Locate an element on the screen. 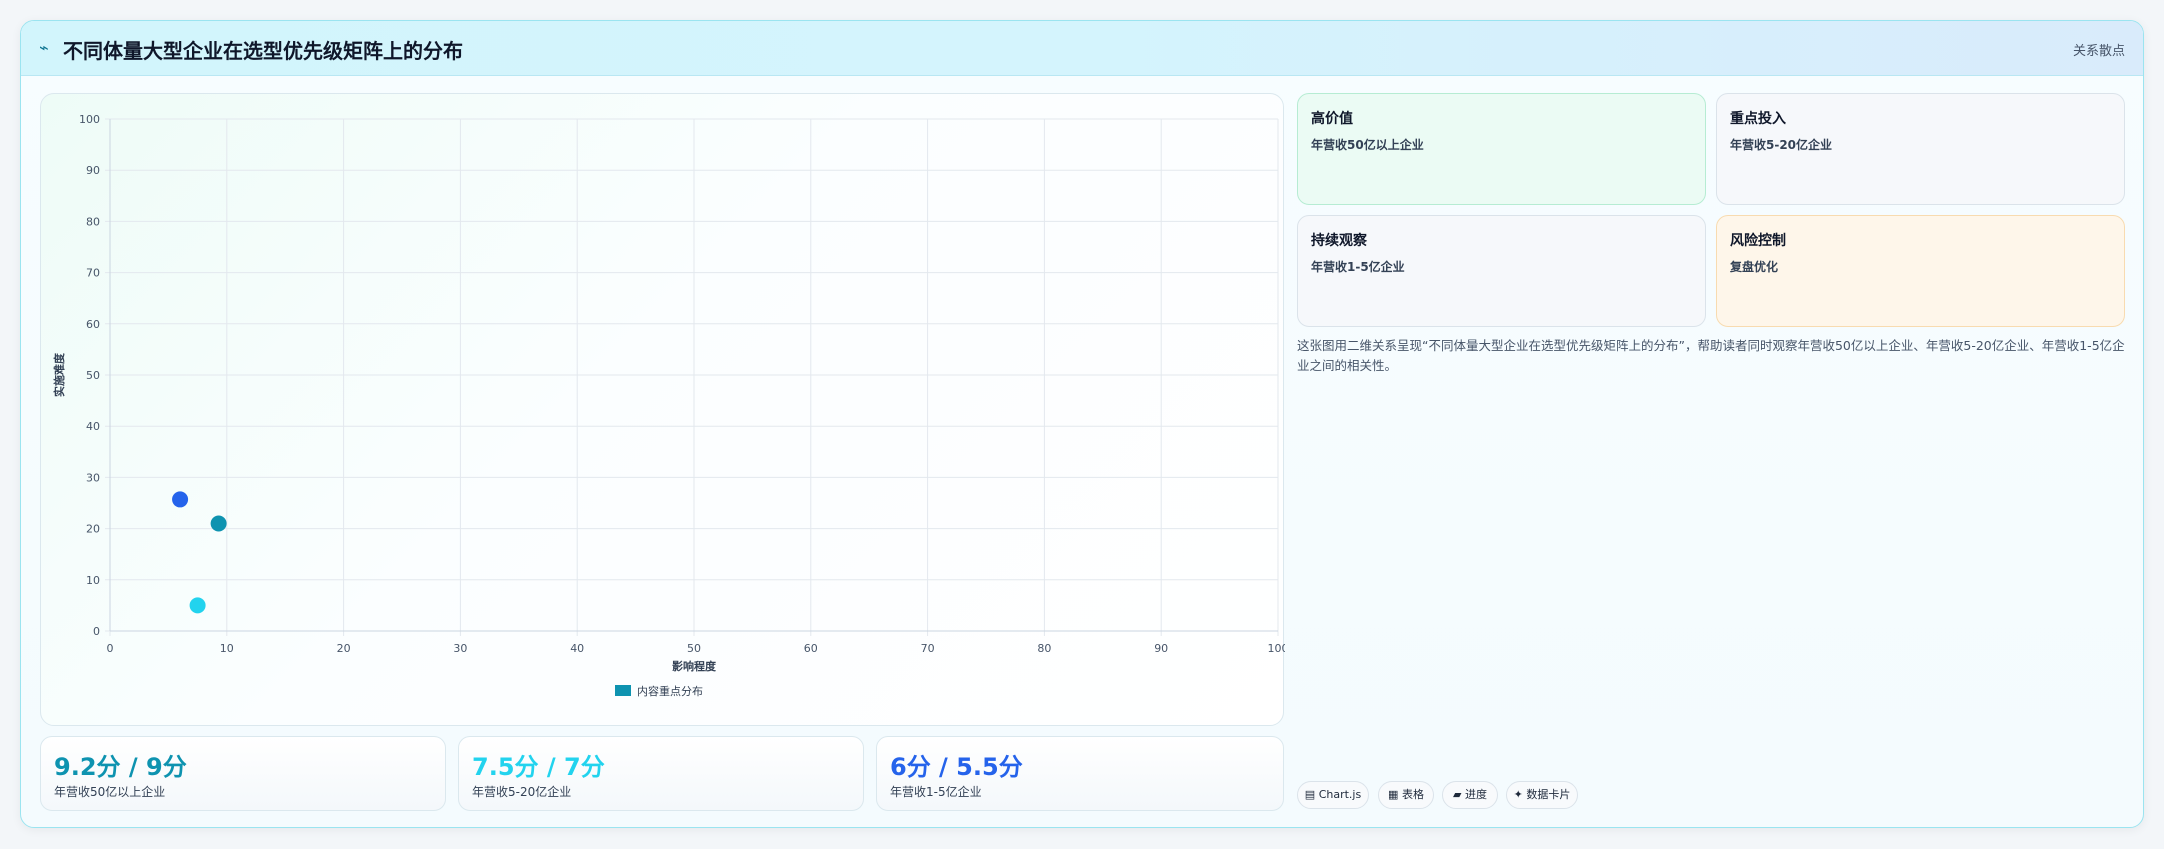  y-tick-label: 30 is located at coordinates (93, 477).